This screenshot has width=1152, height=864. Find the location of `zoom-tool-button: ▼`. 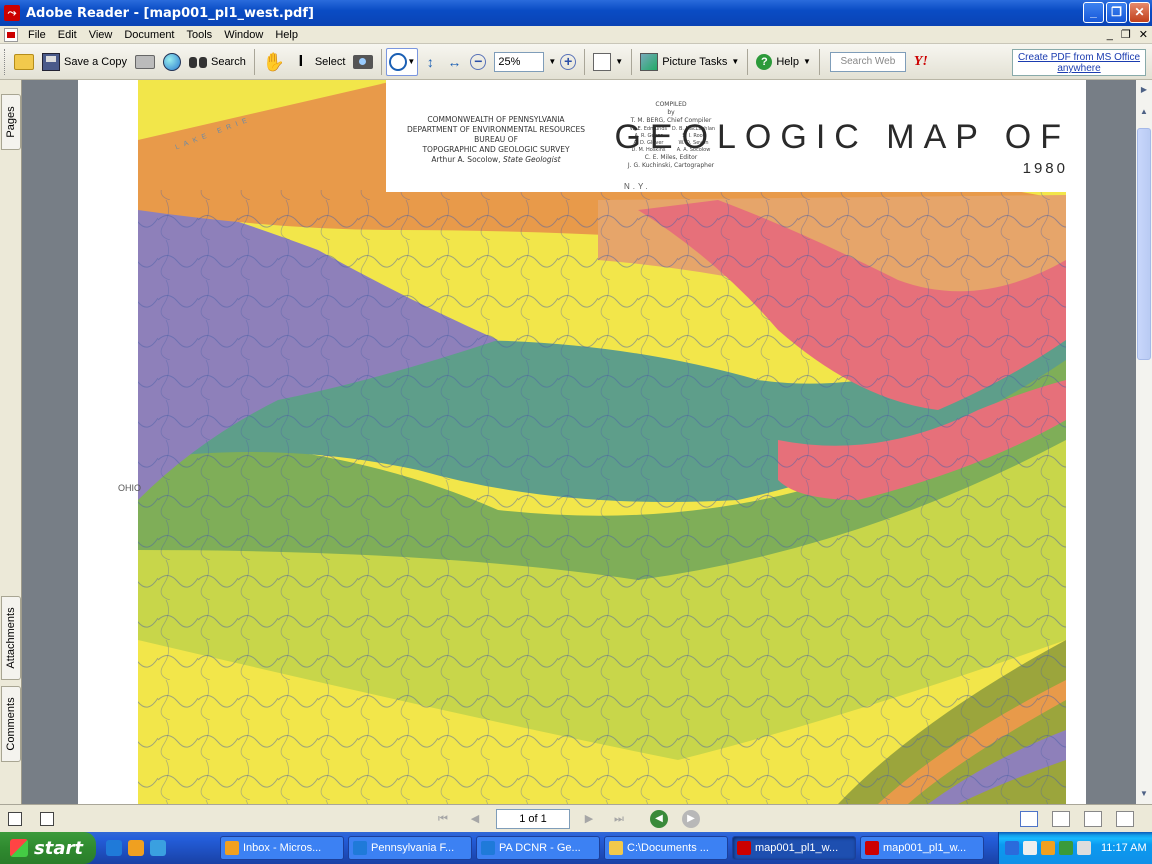

zoom-tool-button: ▼ is located at coordinates (402, 61).